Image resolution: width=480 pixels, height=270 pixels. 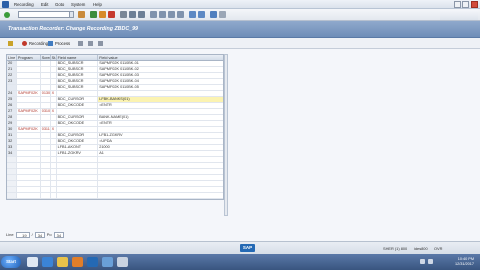 I want to click on sap-gui-taskbar-icon, so click(x=107, y=262).